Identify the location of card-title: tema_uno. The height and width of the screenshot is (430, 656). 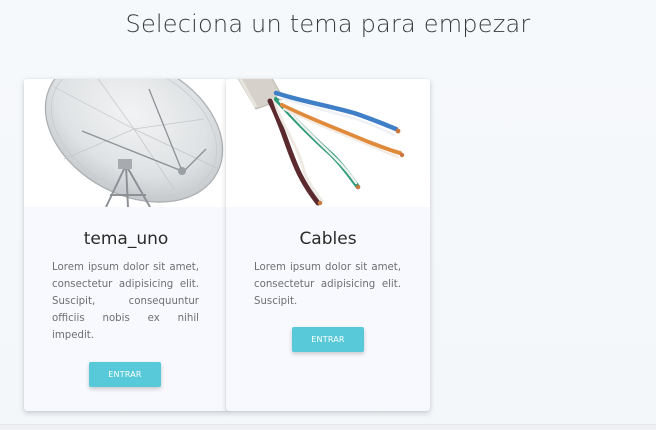
(126, 239).